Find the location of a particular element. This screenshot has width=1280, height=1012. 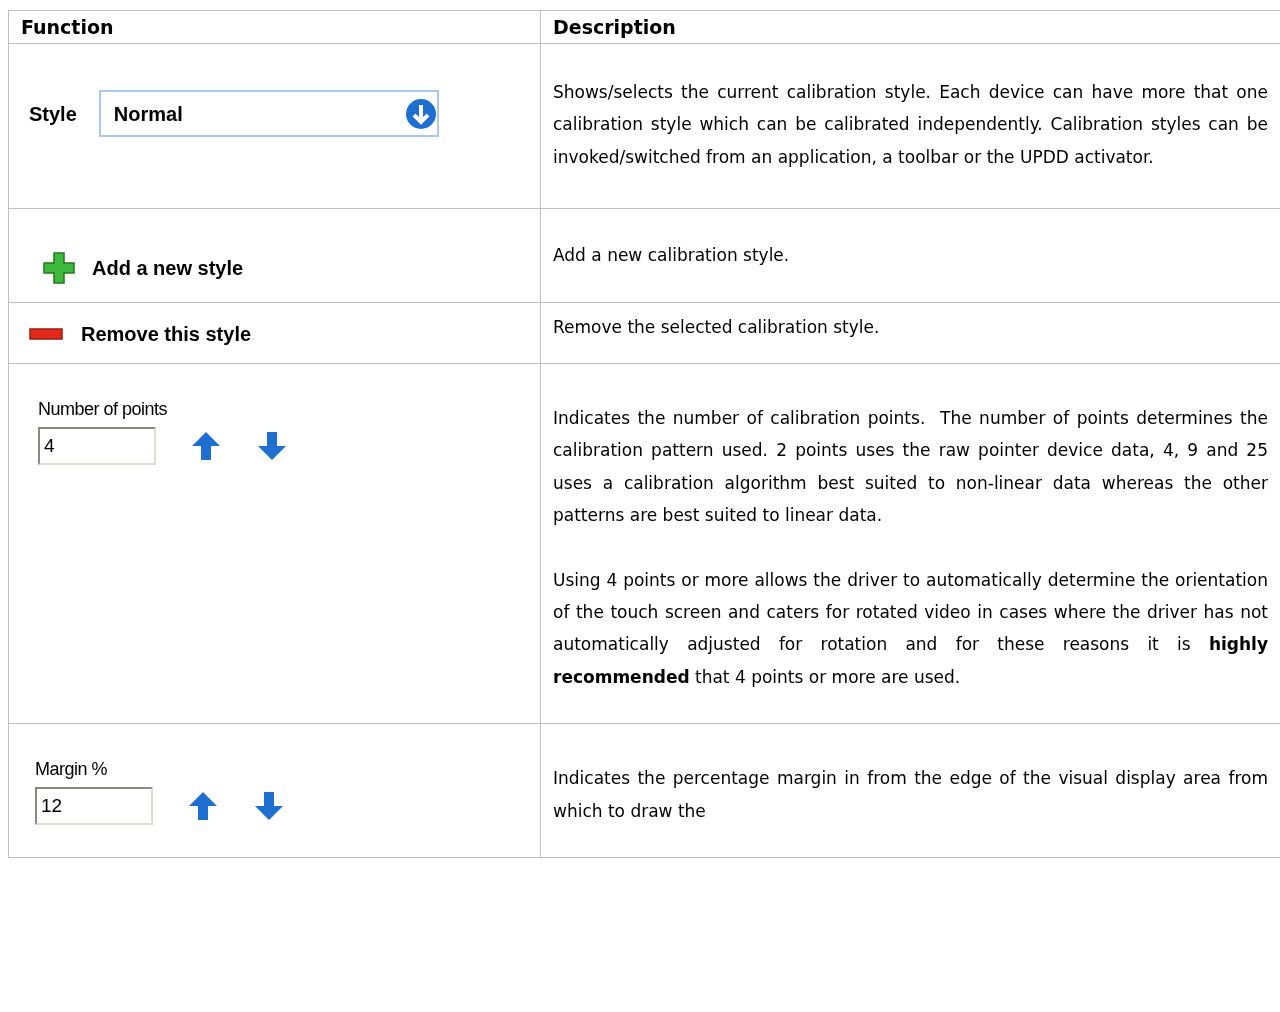

field-label: Margin % is located at coordinates (71, 769).